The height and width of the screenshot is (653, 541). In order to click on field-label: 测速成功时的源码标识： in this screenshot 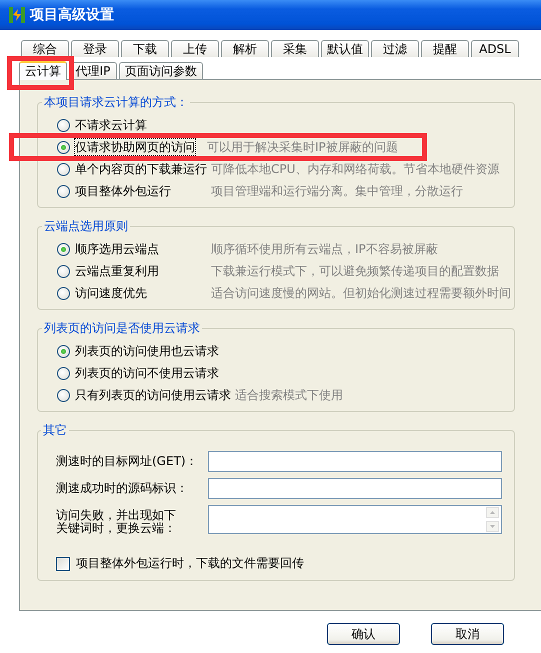, I will do `click(122, 487)`.